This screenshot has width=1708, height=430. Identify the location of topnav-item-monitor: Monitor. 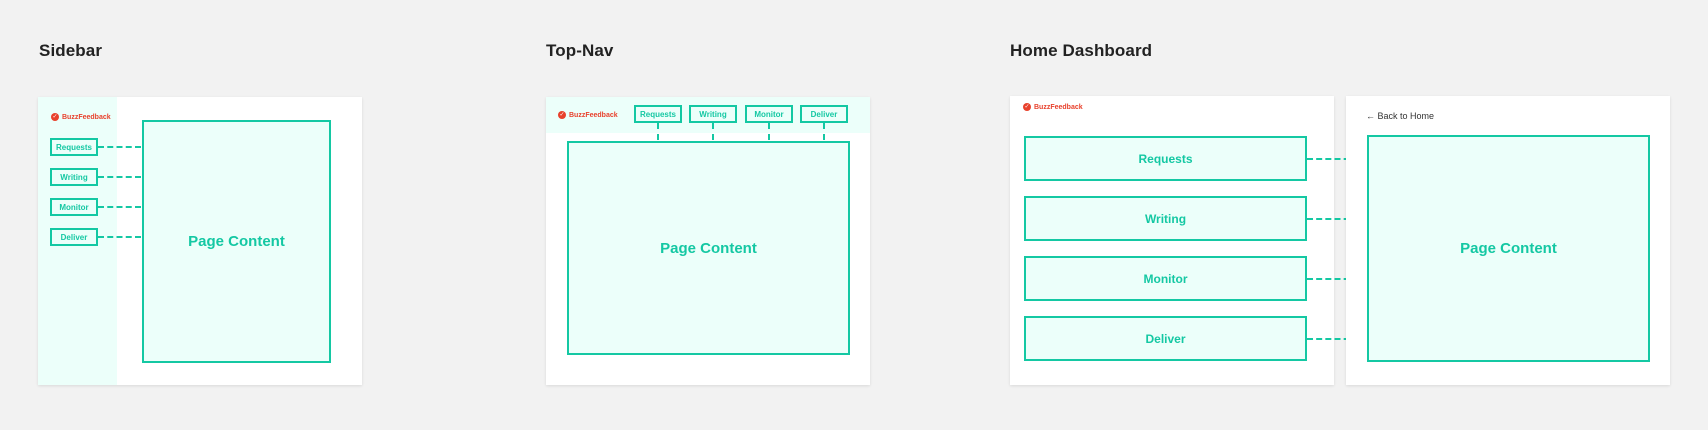
(769, 114).